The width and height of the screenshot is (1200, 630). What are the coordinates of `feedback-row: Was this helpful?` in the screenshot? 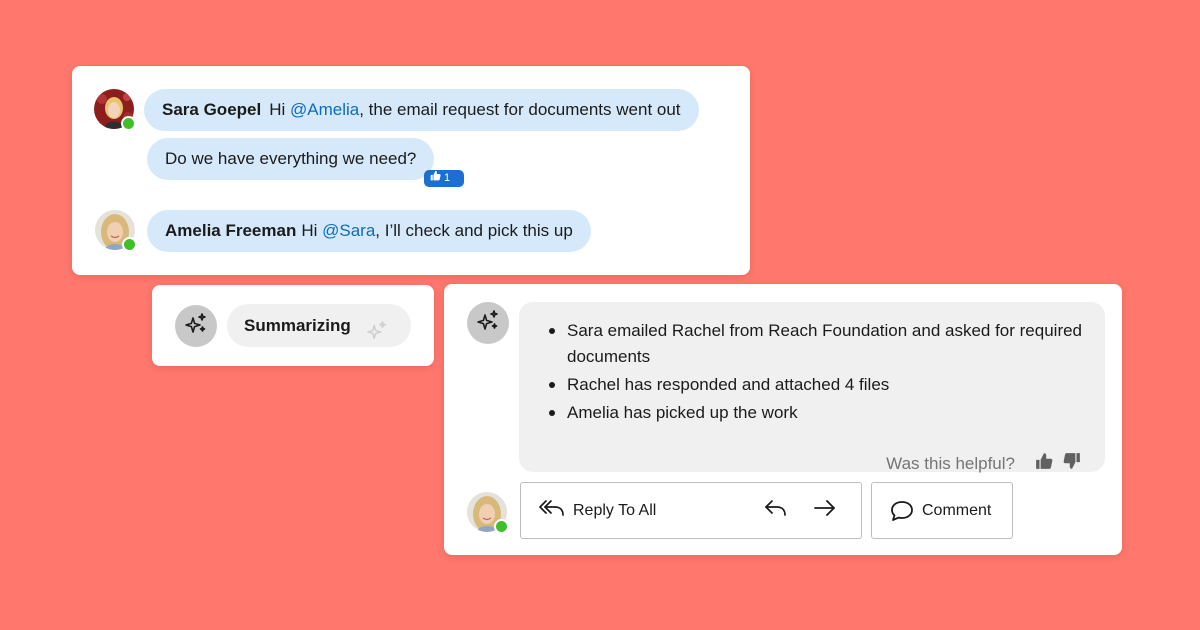 It's located at (983, 463).